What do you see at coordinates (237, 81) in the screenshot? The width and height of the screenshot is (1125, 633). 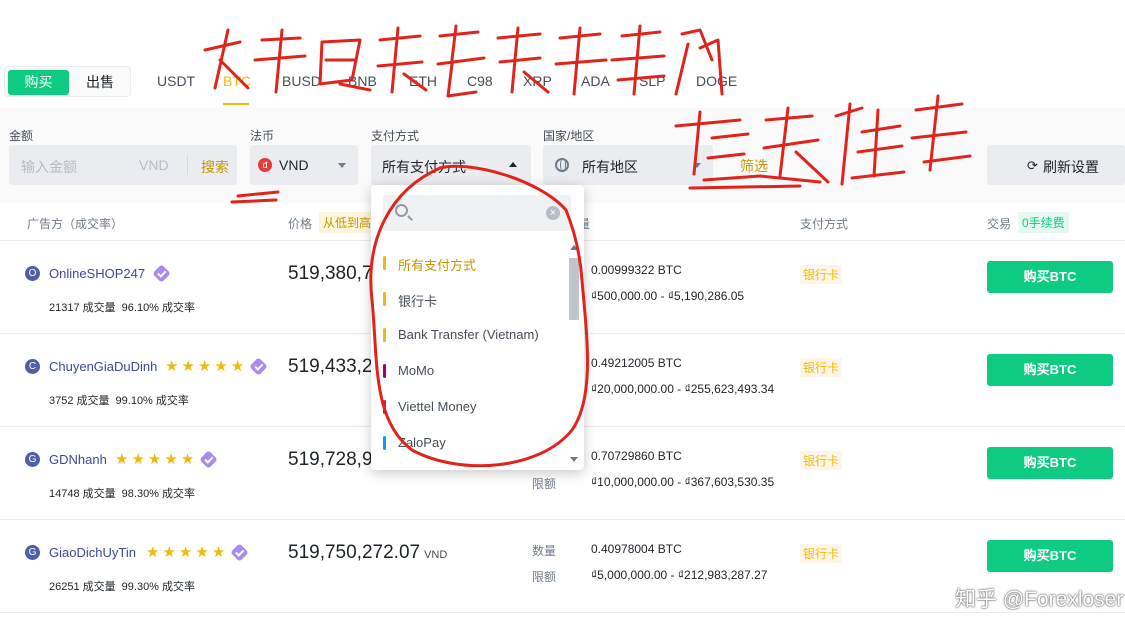 I see `coin-tab-btc: BTC` at bounding box center [237, 81].